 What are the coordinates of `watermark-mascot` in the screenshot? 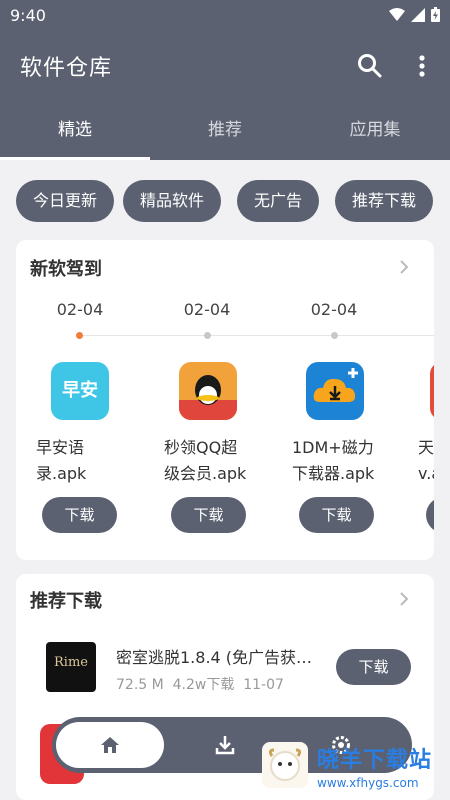 It's located at (285, 765).